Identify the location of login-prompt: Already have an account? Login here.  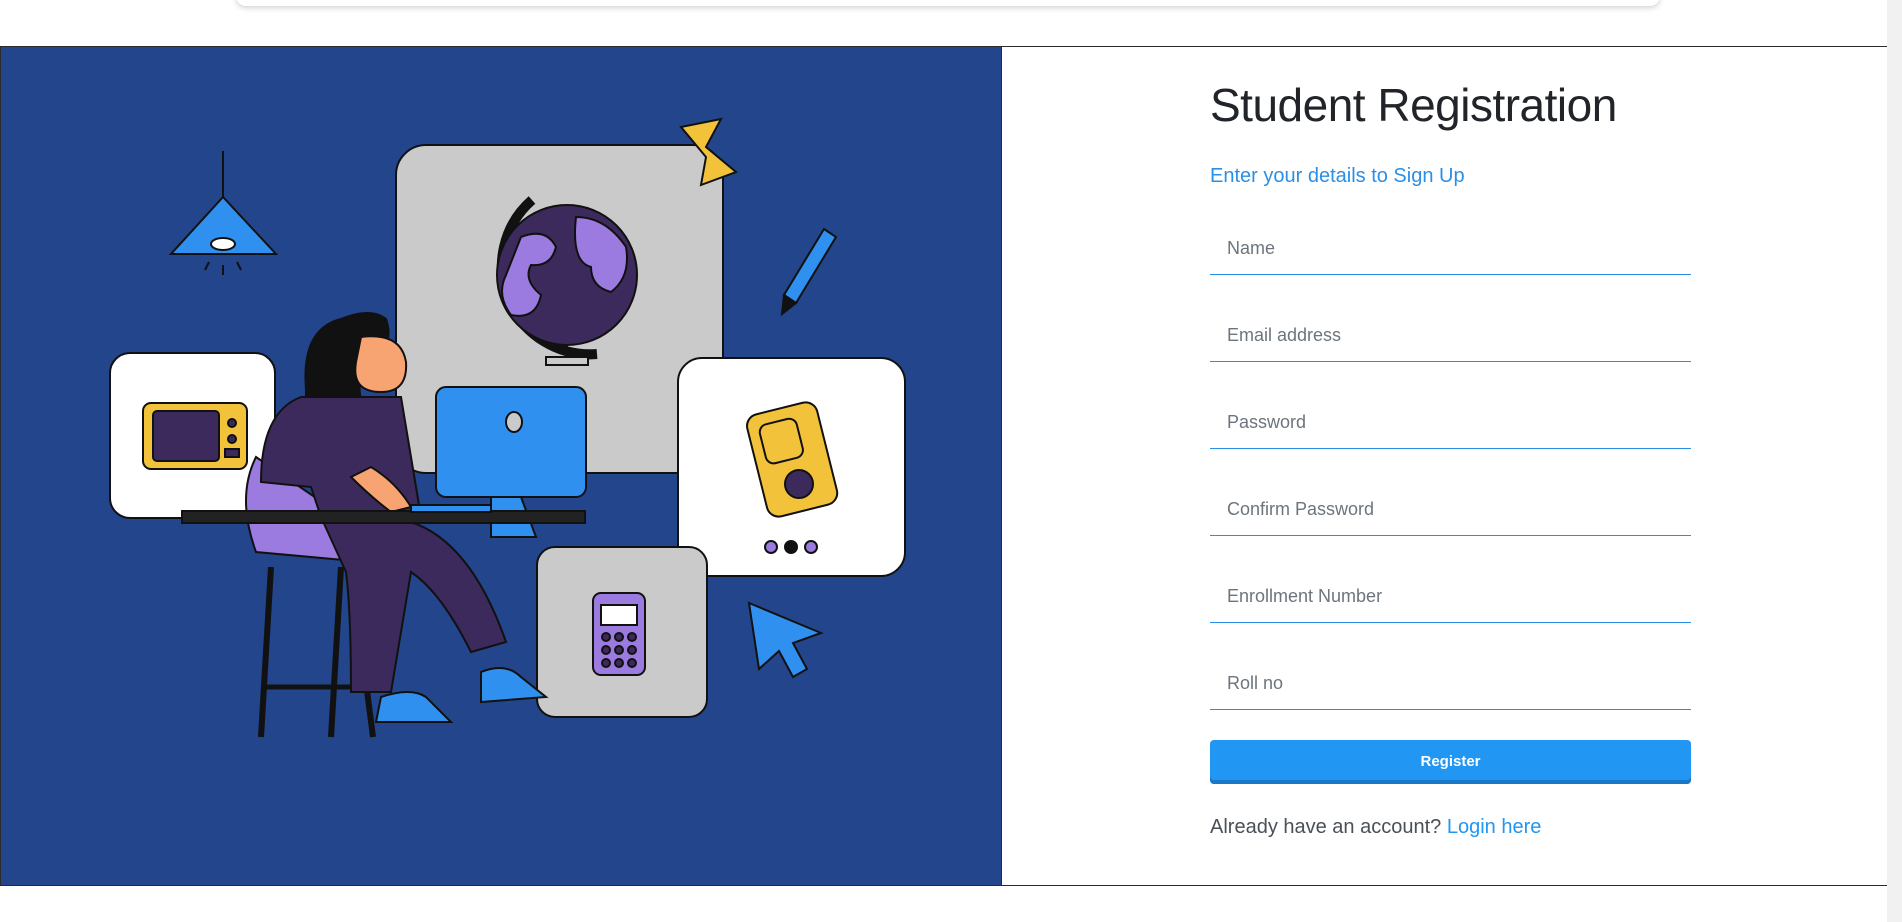
(1450, 827).